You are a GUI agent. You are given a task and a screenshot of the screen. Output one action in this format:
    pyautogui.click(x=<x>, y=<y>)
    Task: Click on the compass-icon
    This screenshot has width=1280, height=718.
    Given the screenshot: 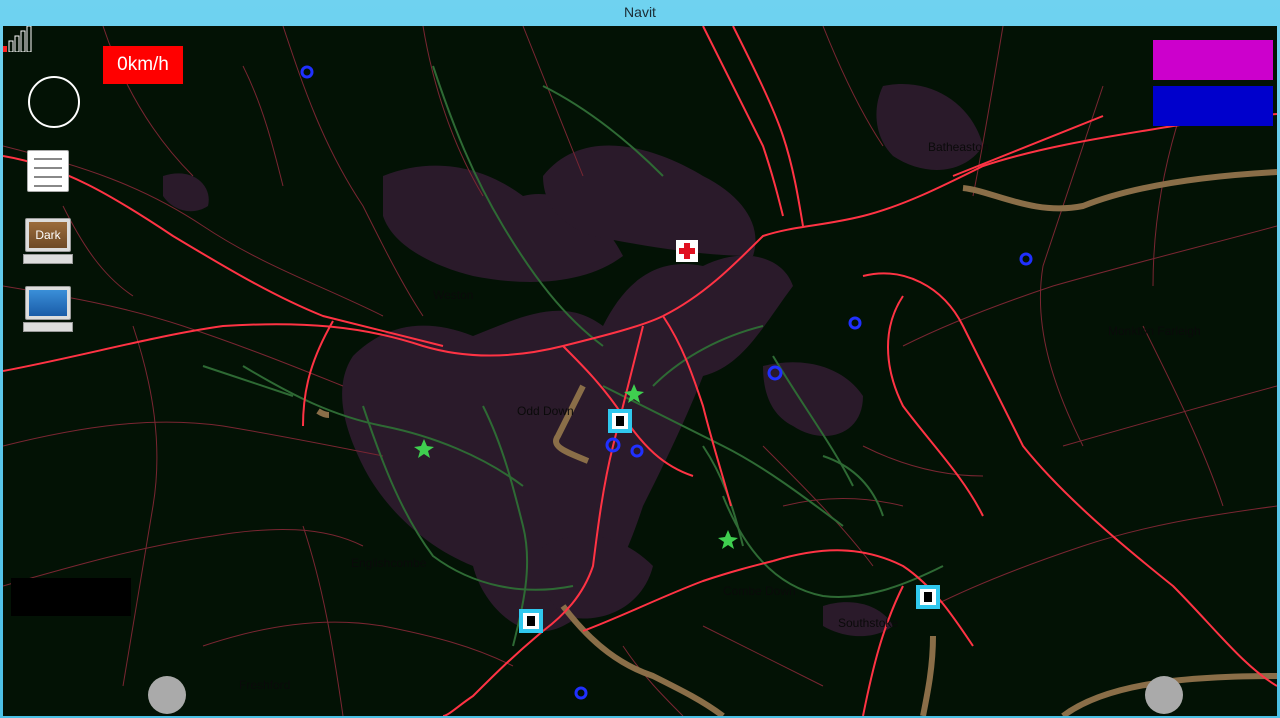 What is the action you would take?
    pyautogui.click(x=54, y=102)
    